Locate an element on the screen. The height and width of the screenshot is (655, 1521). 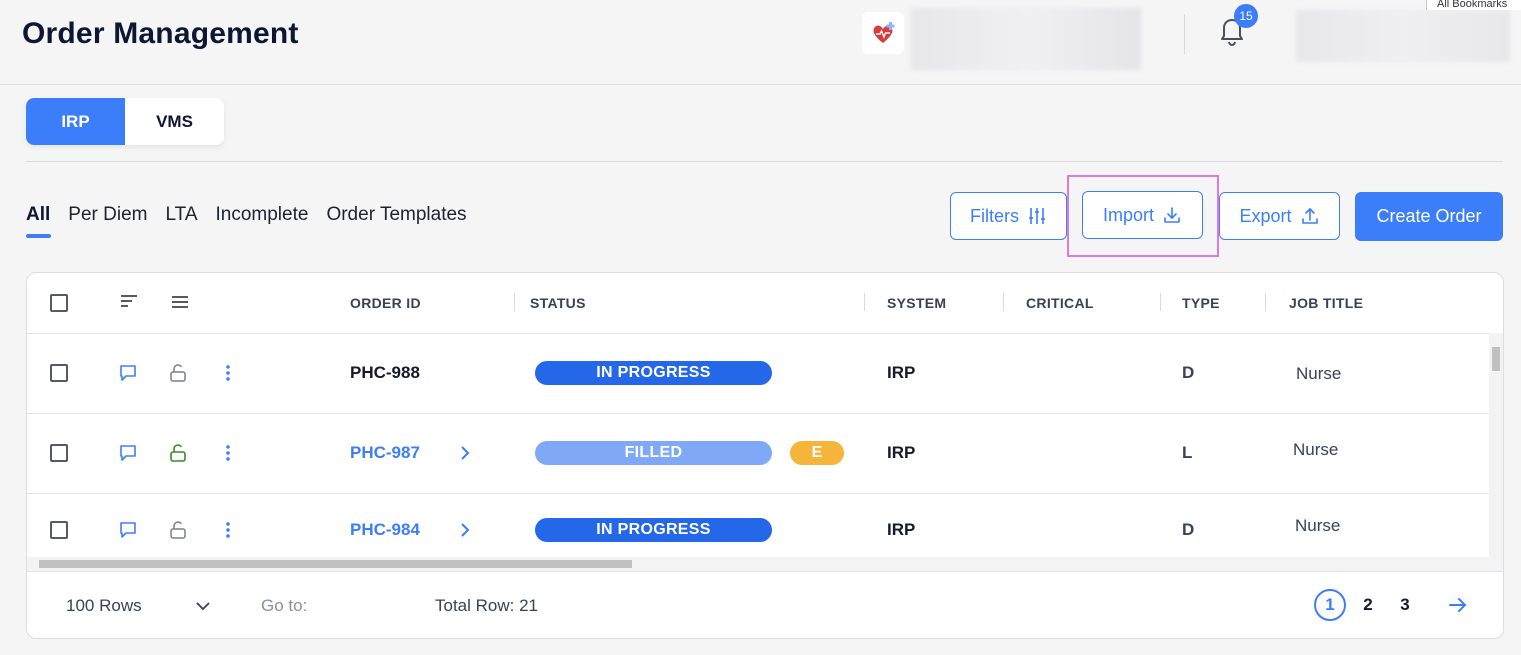
vertical-scroll-thumb is located at coordinates (1496, 359).